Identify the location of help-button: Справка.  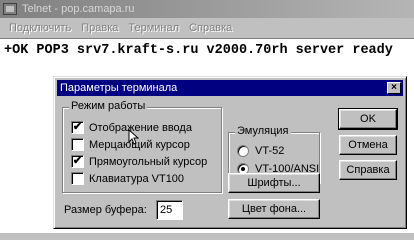
(368, 170).